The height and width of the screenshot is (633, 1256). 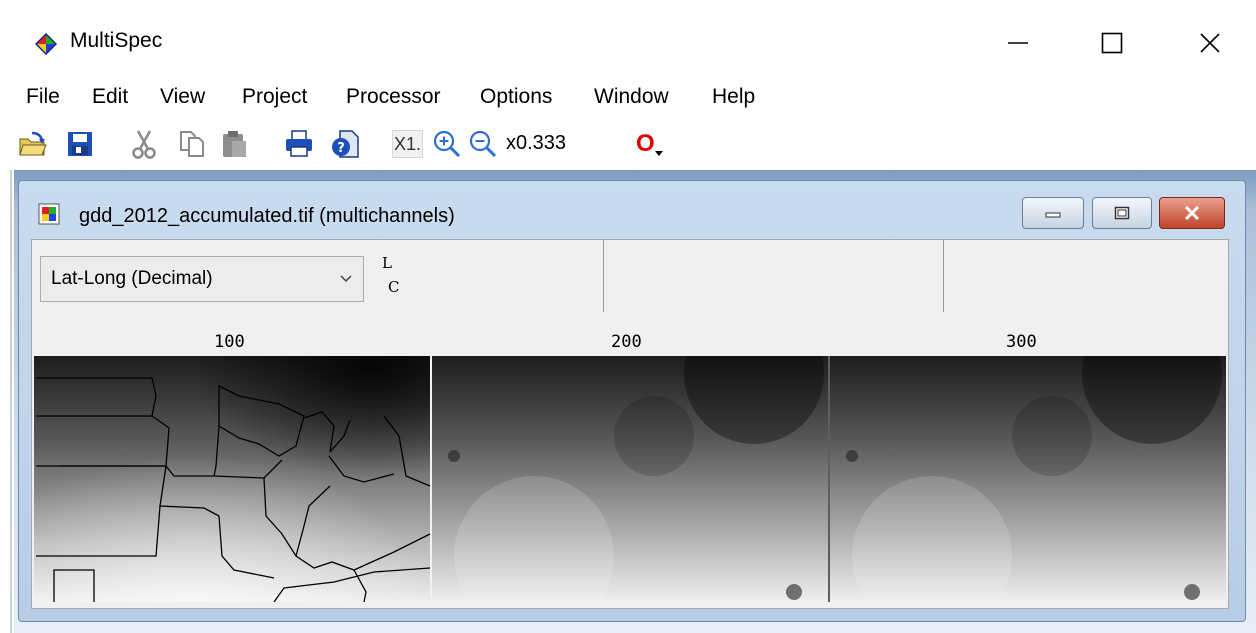 I want to click on maximize-button, so click(x=1112, y=43).